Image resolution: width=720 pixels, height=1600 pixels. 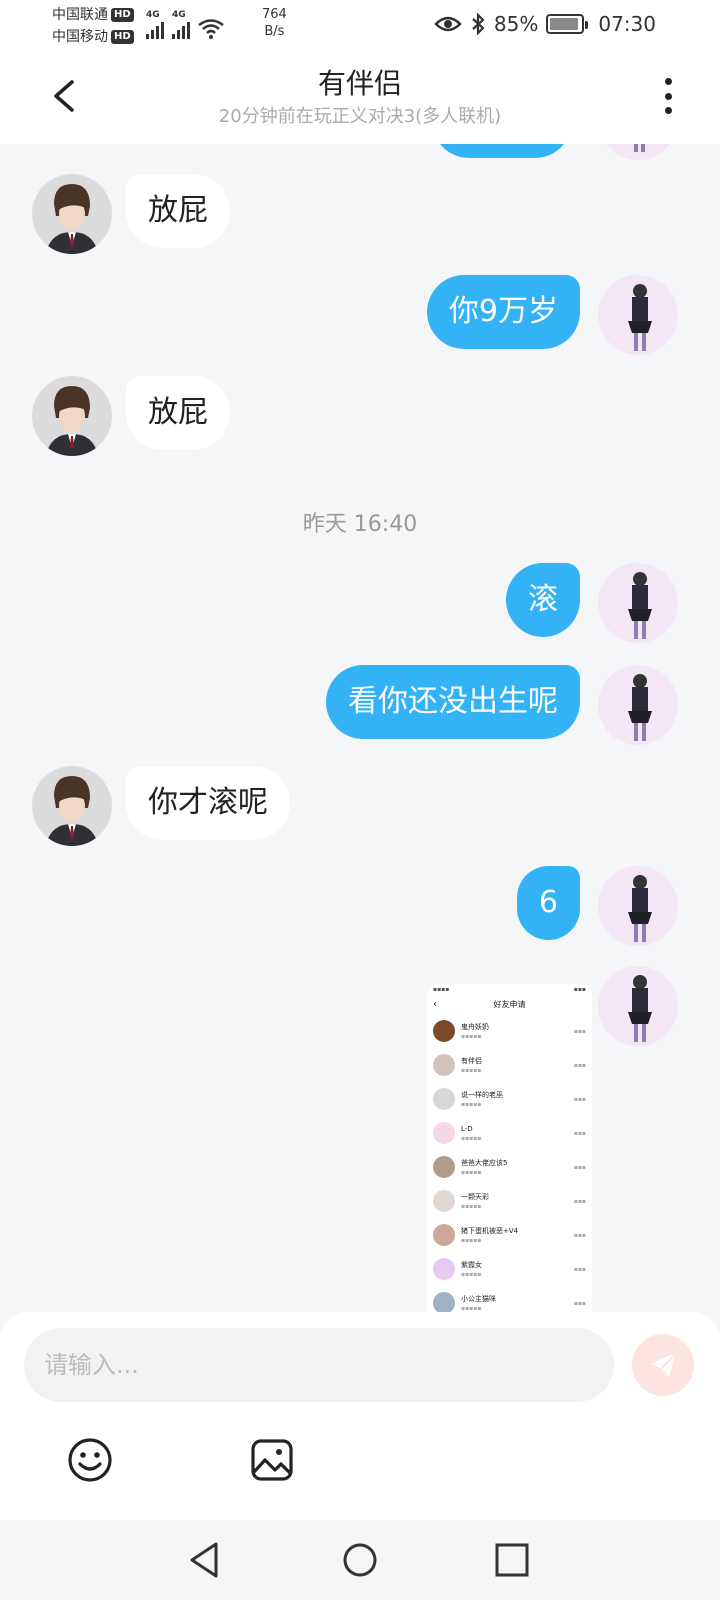 What do you see at coordinates (274, 23) in the screenshot?
I see `net-speed: 764 B/s` at bounding box center [274, 23].